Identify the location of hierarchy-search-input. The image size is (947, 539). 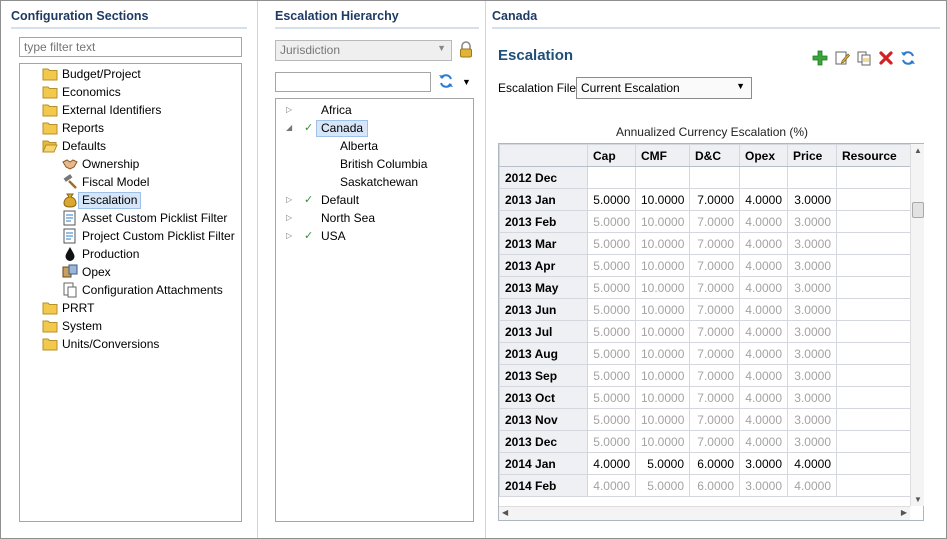
(353, 82).